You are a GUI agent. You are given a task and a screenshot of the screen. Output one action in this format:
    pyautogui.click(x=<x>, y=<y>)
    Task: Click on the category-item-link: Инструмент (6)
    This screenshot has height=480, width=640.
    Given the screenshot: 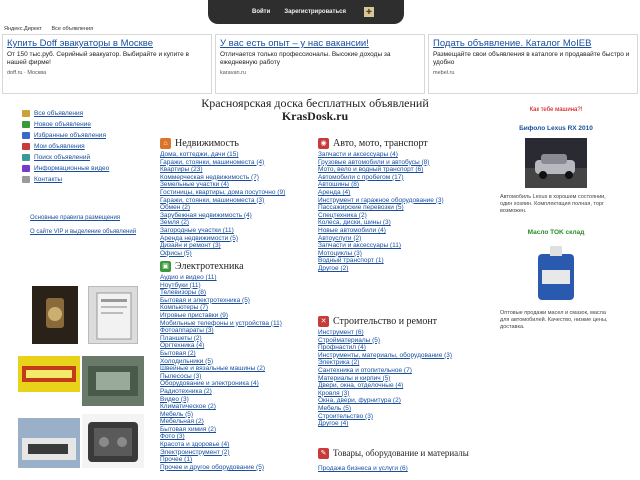 What is the action you would take?
    pyautogui.click(x=398, y=333)
    